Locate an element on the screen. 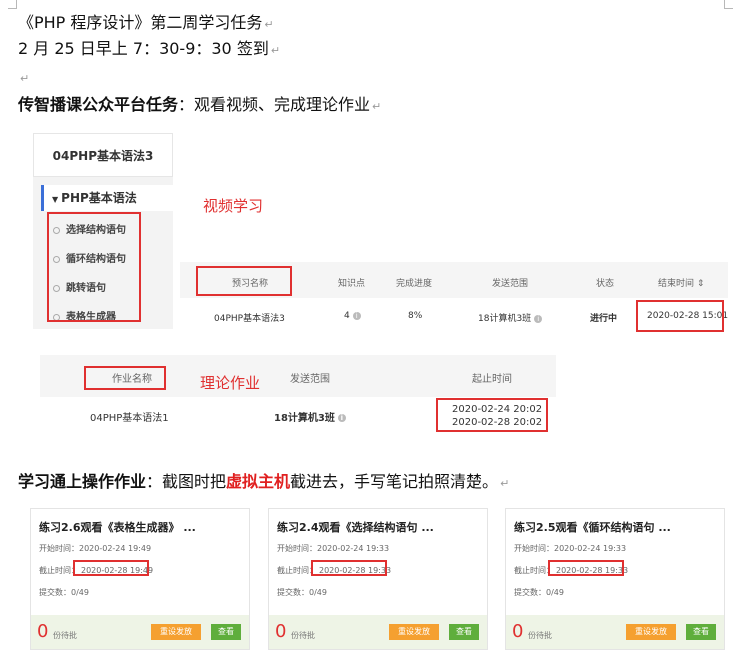  task1-heading: 传智播课公众平台任务 is located at coordinates (98, 104).